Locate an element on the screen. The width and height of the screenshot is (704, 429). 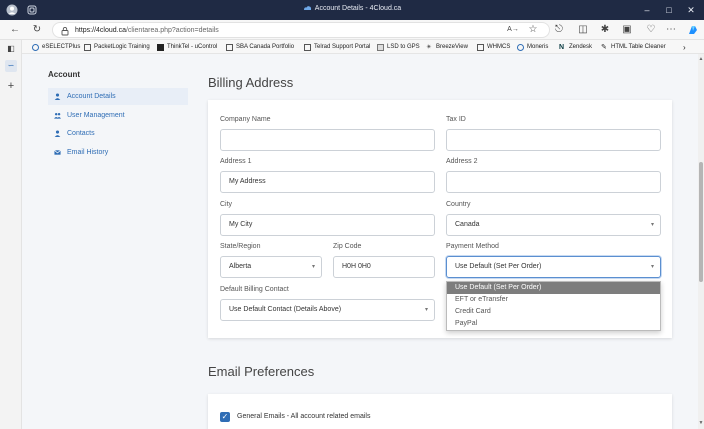
zendesk-favicon-icon: N is located at coordinates (562, 47).